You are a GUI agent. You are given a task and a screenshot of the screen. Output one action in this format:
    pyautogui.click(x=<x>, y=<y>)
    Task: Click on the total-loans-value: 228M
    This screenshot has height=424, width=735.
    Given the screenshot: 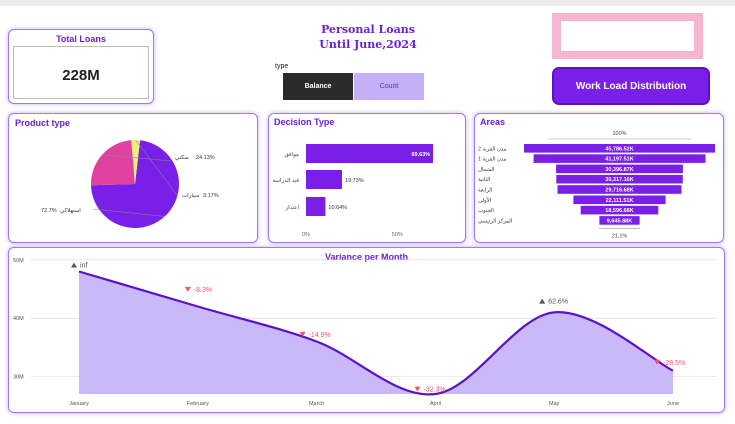 What is the action you would take?
    pyautogui.click(x=81, y=75)
    